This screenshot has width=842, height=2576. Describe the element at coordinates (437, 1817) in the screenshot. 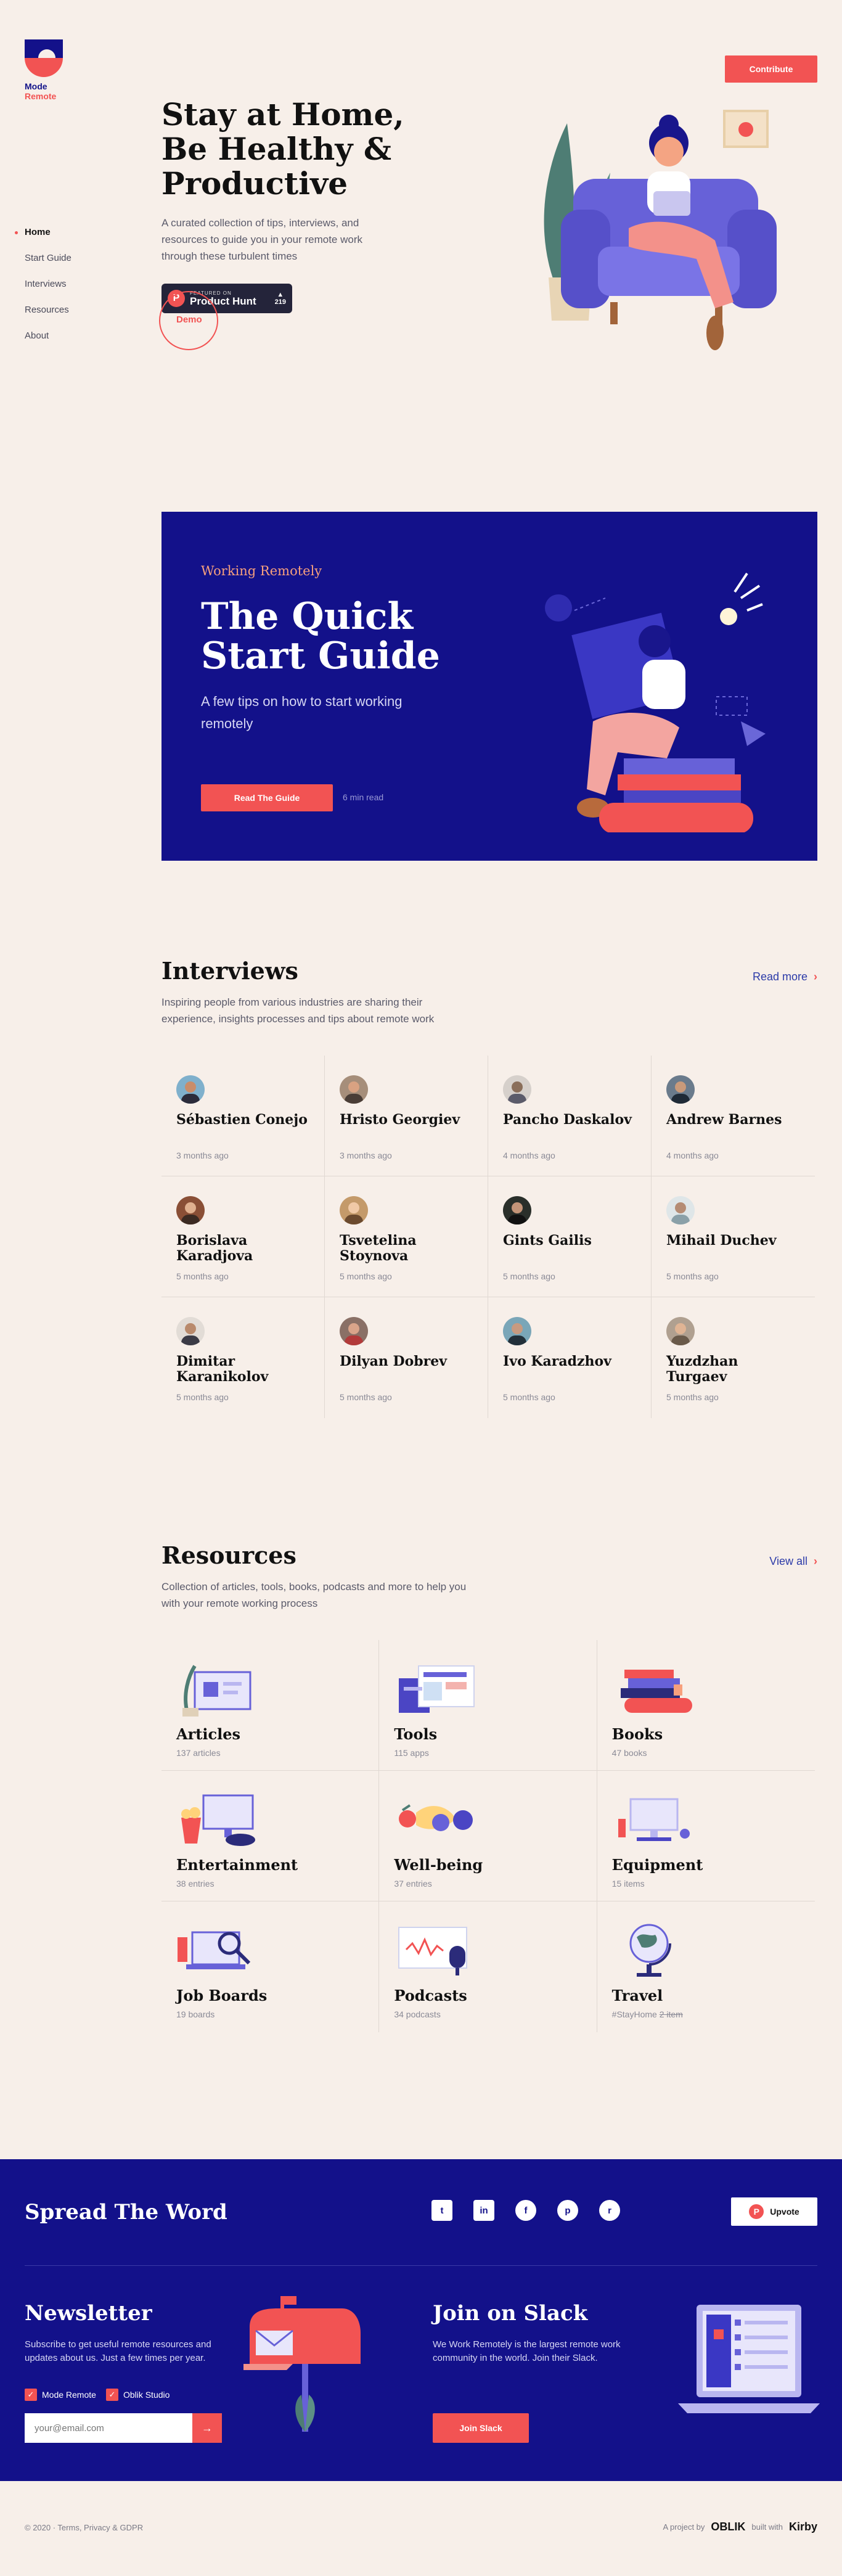

I see `wellbeing-icon` at that location.